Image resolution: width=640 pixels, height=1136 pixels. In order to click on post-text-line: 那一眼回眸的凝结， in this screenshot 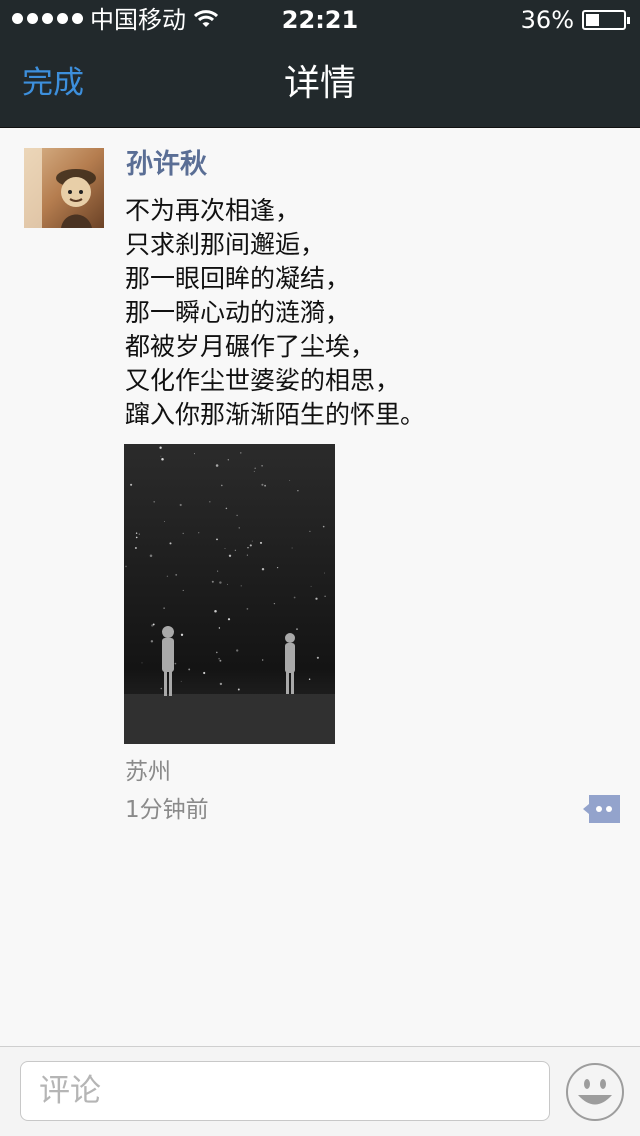, I will do `click(238, 278)`.